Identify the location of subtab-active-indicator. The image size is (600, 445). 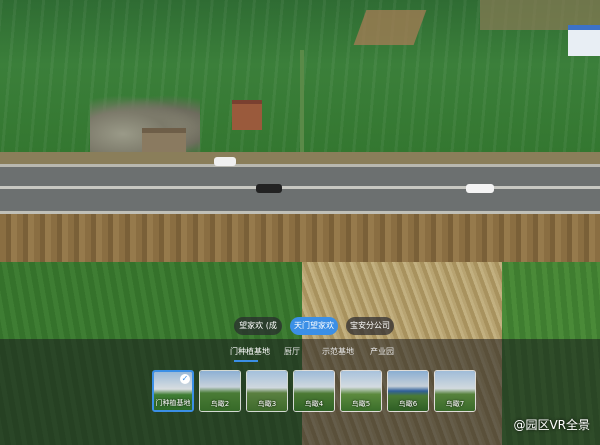
(246, 361).